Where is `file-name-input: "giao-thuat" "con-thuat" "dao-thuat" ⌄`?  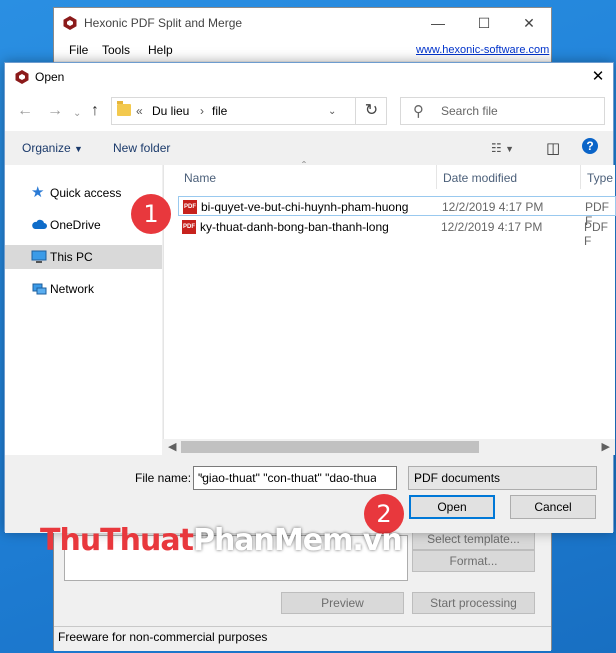 file-name-input: "giao-thuat" "con-thuat" "dao-thuat" ⌄ is located at coordinates (295, 478).